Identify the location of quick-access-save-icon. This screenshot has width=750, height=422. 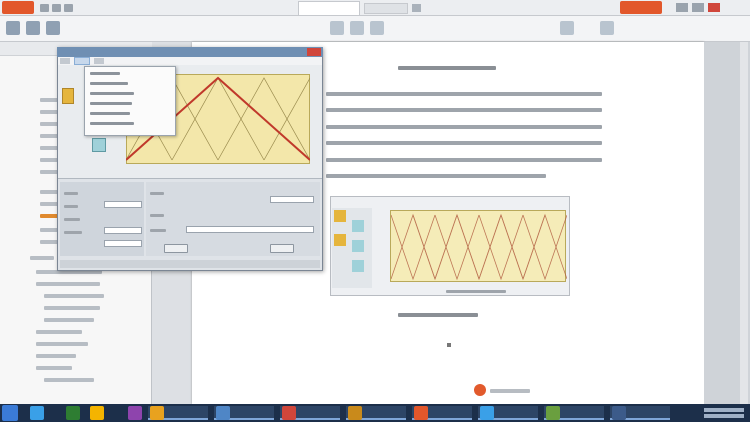
(44, 8).